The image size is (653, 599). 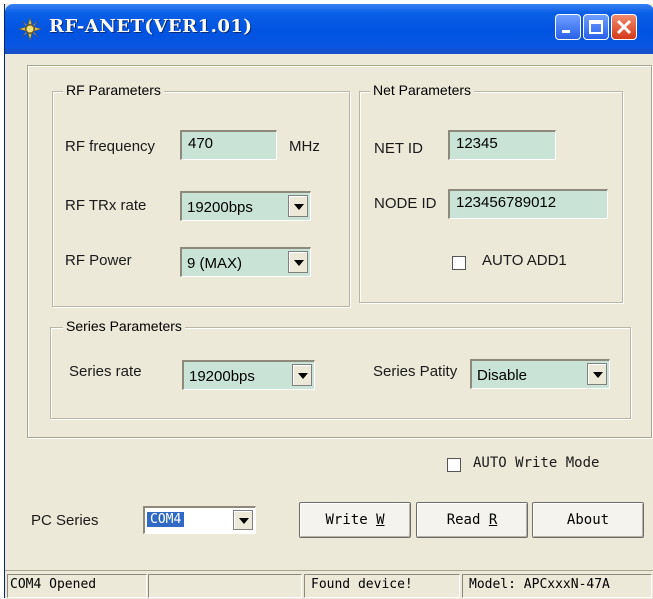 What do you see at coordinates (472, 520) in the screenshot?
I see `read-button: Read R` at bounding box center [472, 520].